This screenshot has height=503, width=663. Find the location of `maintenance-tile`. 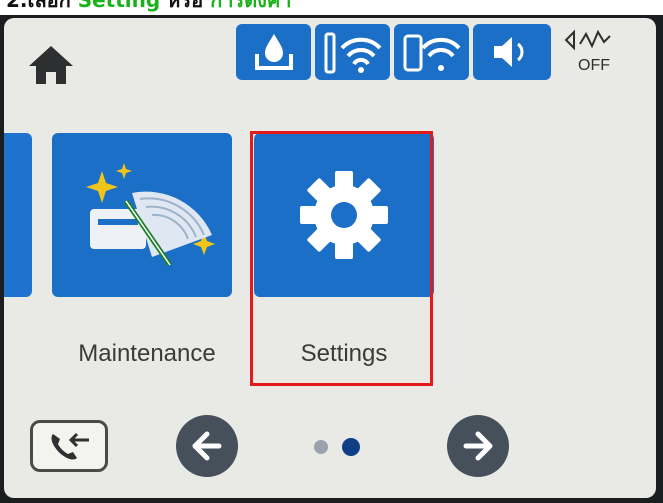

maintenance-tile is located at coordinates (142, 215).